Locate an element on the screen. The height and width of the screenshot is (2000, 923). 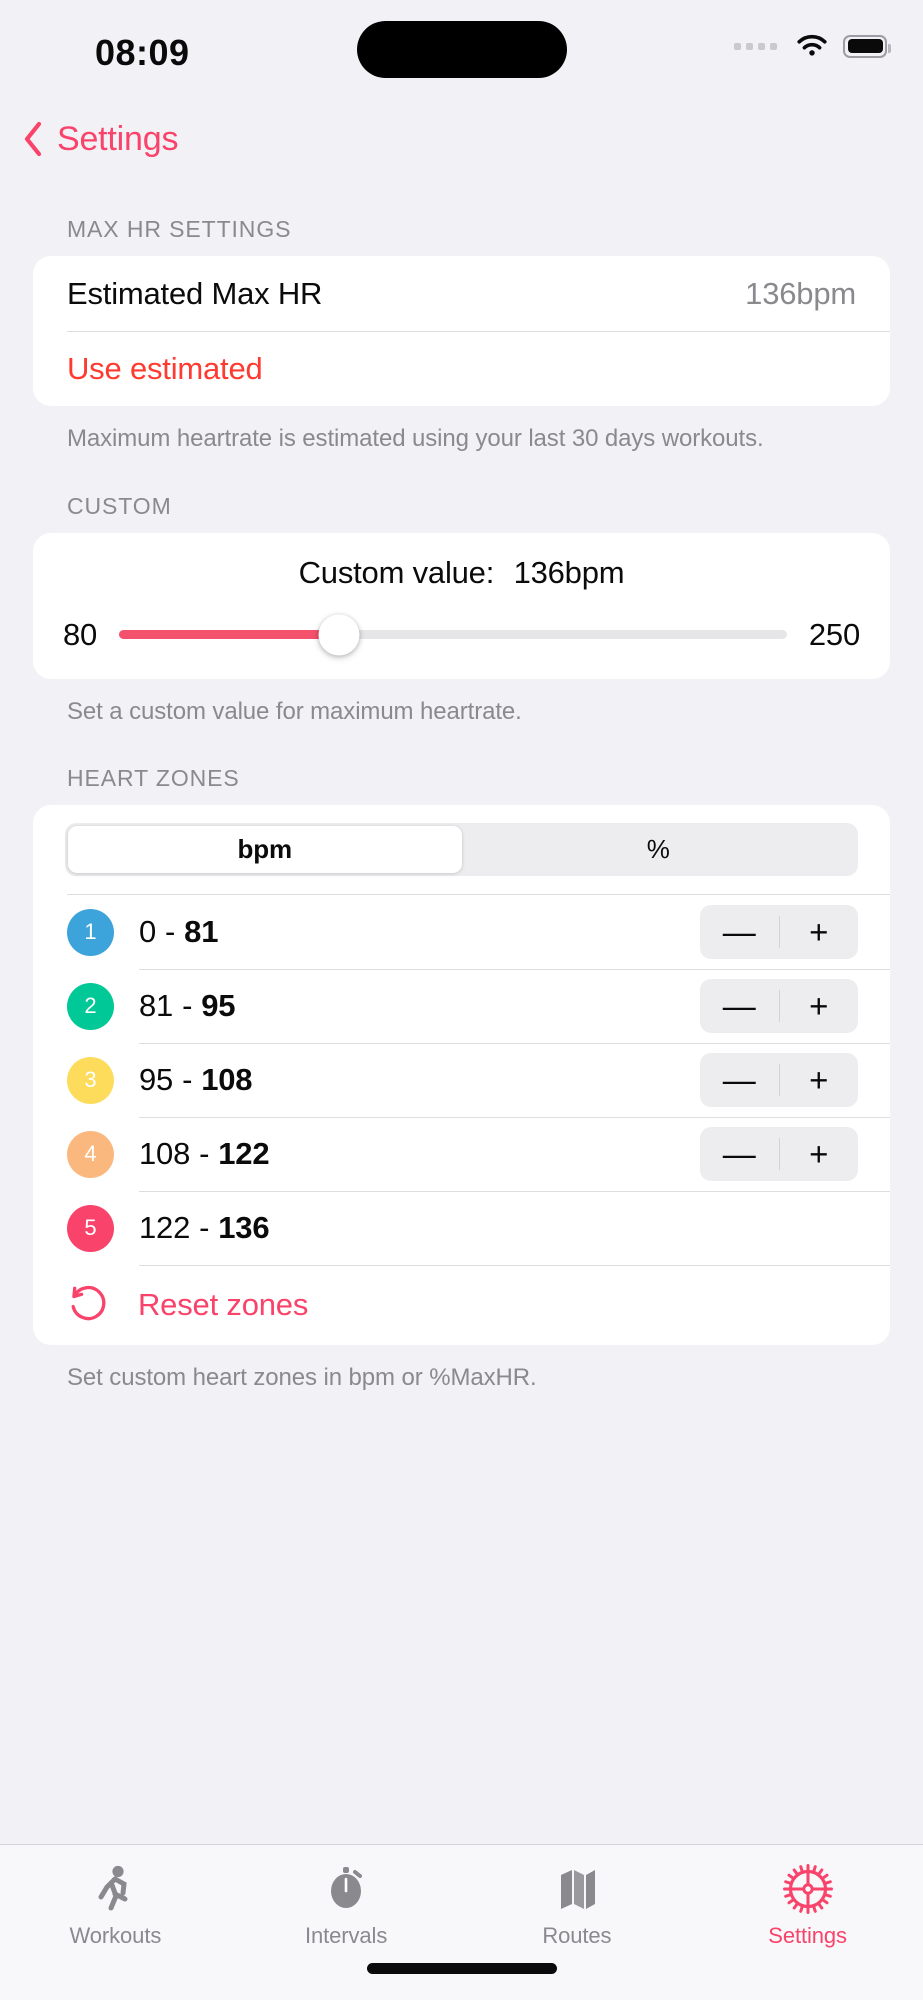
estimated-max-hr-row: Estimated Max HR 136bpm is located at coordinates (461, 293).